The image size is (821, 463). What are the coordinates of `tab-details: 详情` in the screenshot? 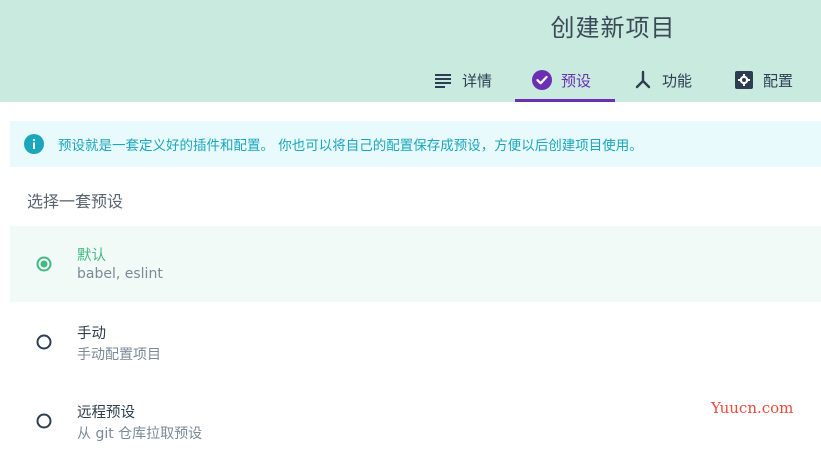 It's located at (462, 80).